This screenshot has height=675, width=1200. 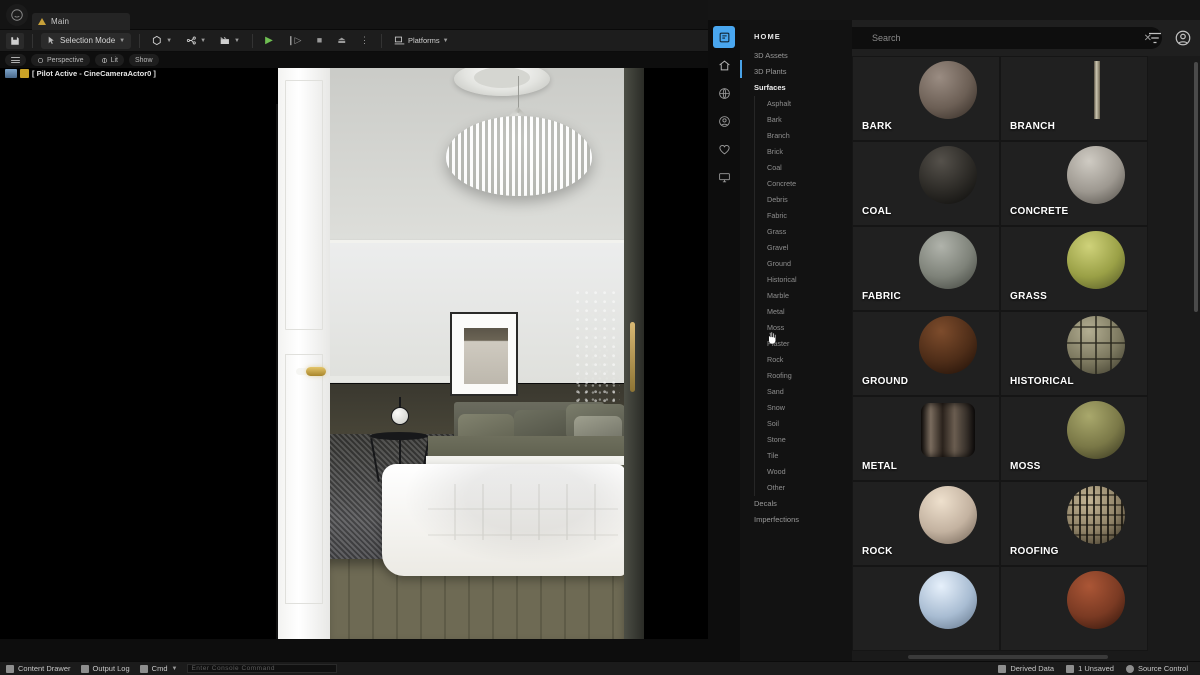 What do you see at coordinates (926, 183) in the screenshot?
I see `asset-card-coal: COAL` at bounding box center [926, 183].